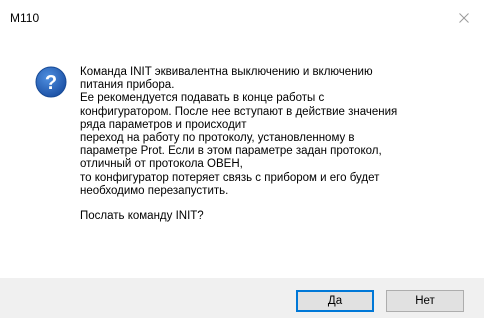  I want to click on message-line: необходимо перезапустить., so click(154, 190).